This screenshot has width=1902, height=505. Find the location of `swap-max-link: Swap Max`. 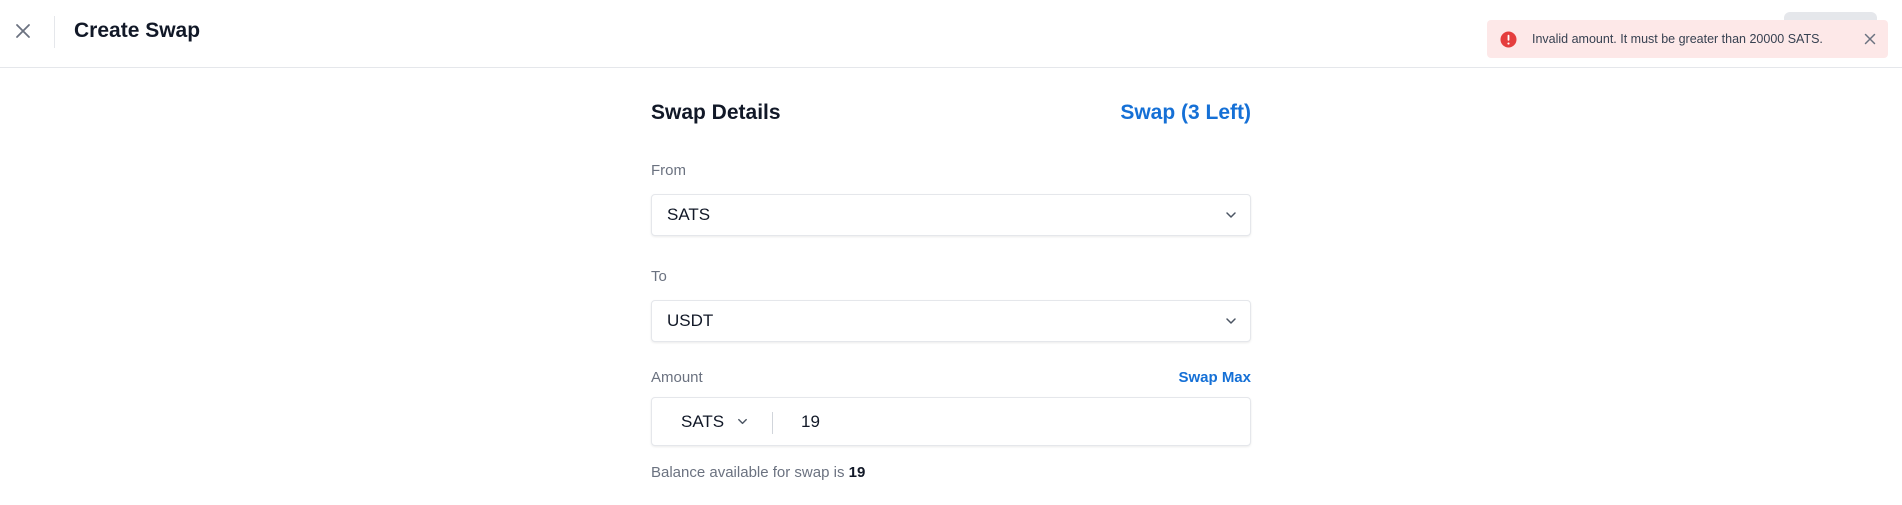

swap-max-link: Swap Max is located at coordinates (1214, 377).